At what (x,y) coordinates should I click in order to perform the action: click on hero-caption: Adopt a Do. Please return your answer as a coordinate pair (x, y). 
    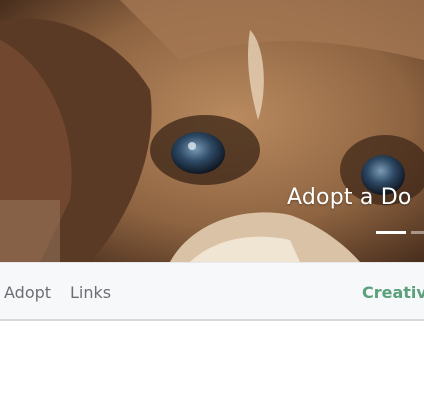
    Looking at the image, I should click on (349, 197).